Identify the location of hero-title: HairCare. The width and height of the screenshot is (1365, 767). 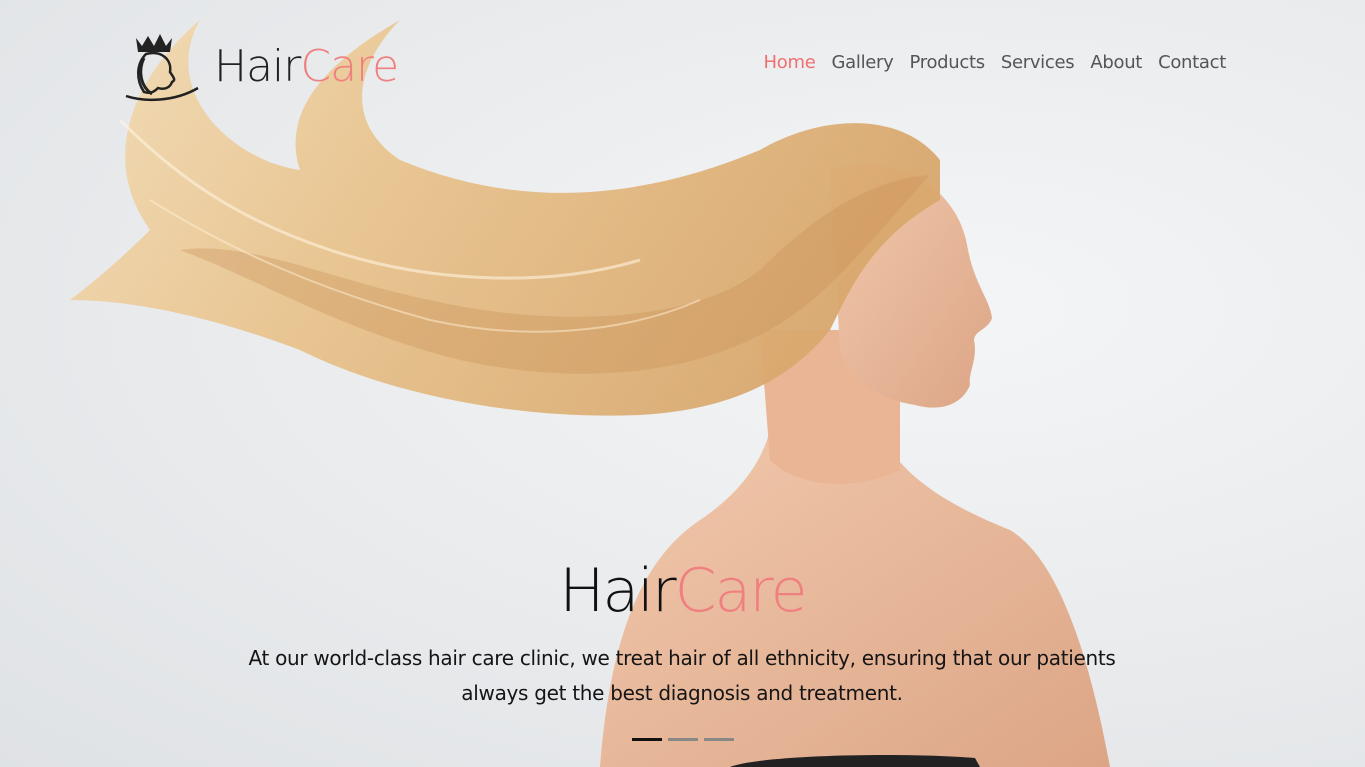
(682, 591).